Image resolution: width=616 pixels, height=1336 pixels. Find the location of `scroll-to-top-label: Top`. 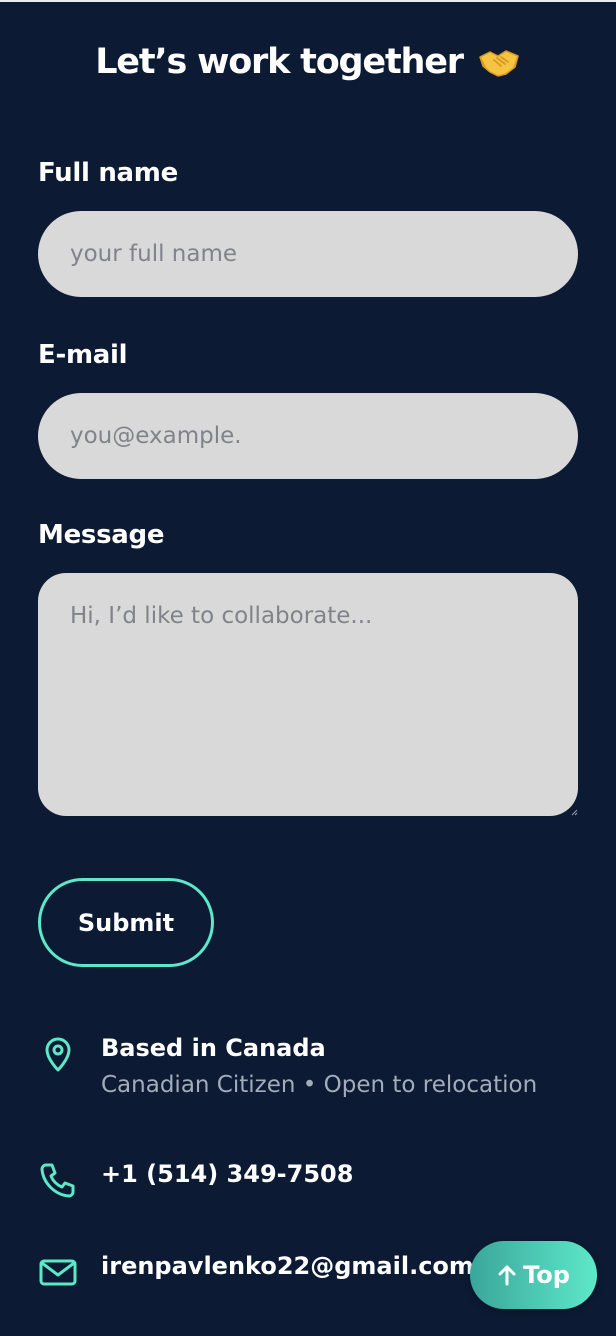

scroll-to-top-label: Top is located at coordinates (546, 1275).